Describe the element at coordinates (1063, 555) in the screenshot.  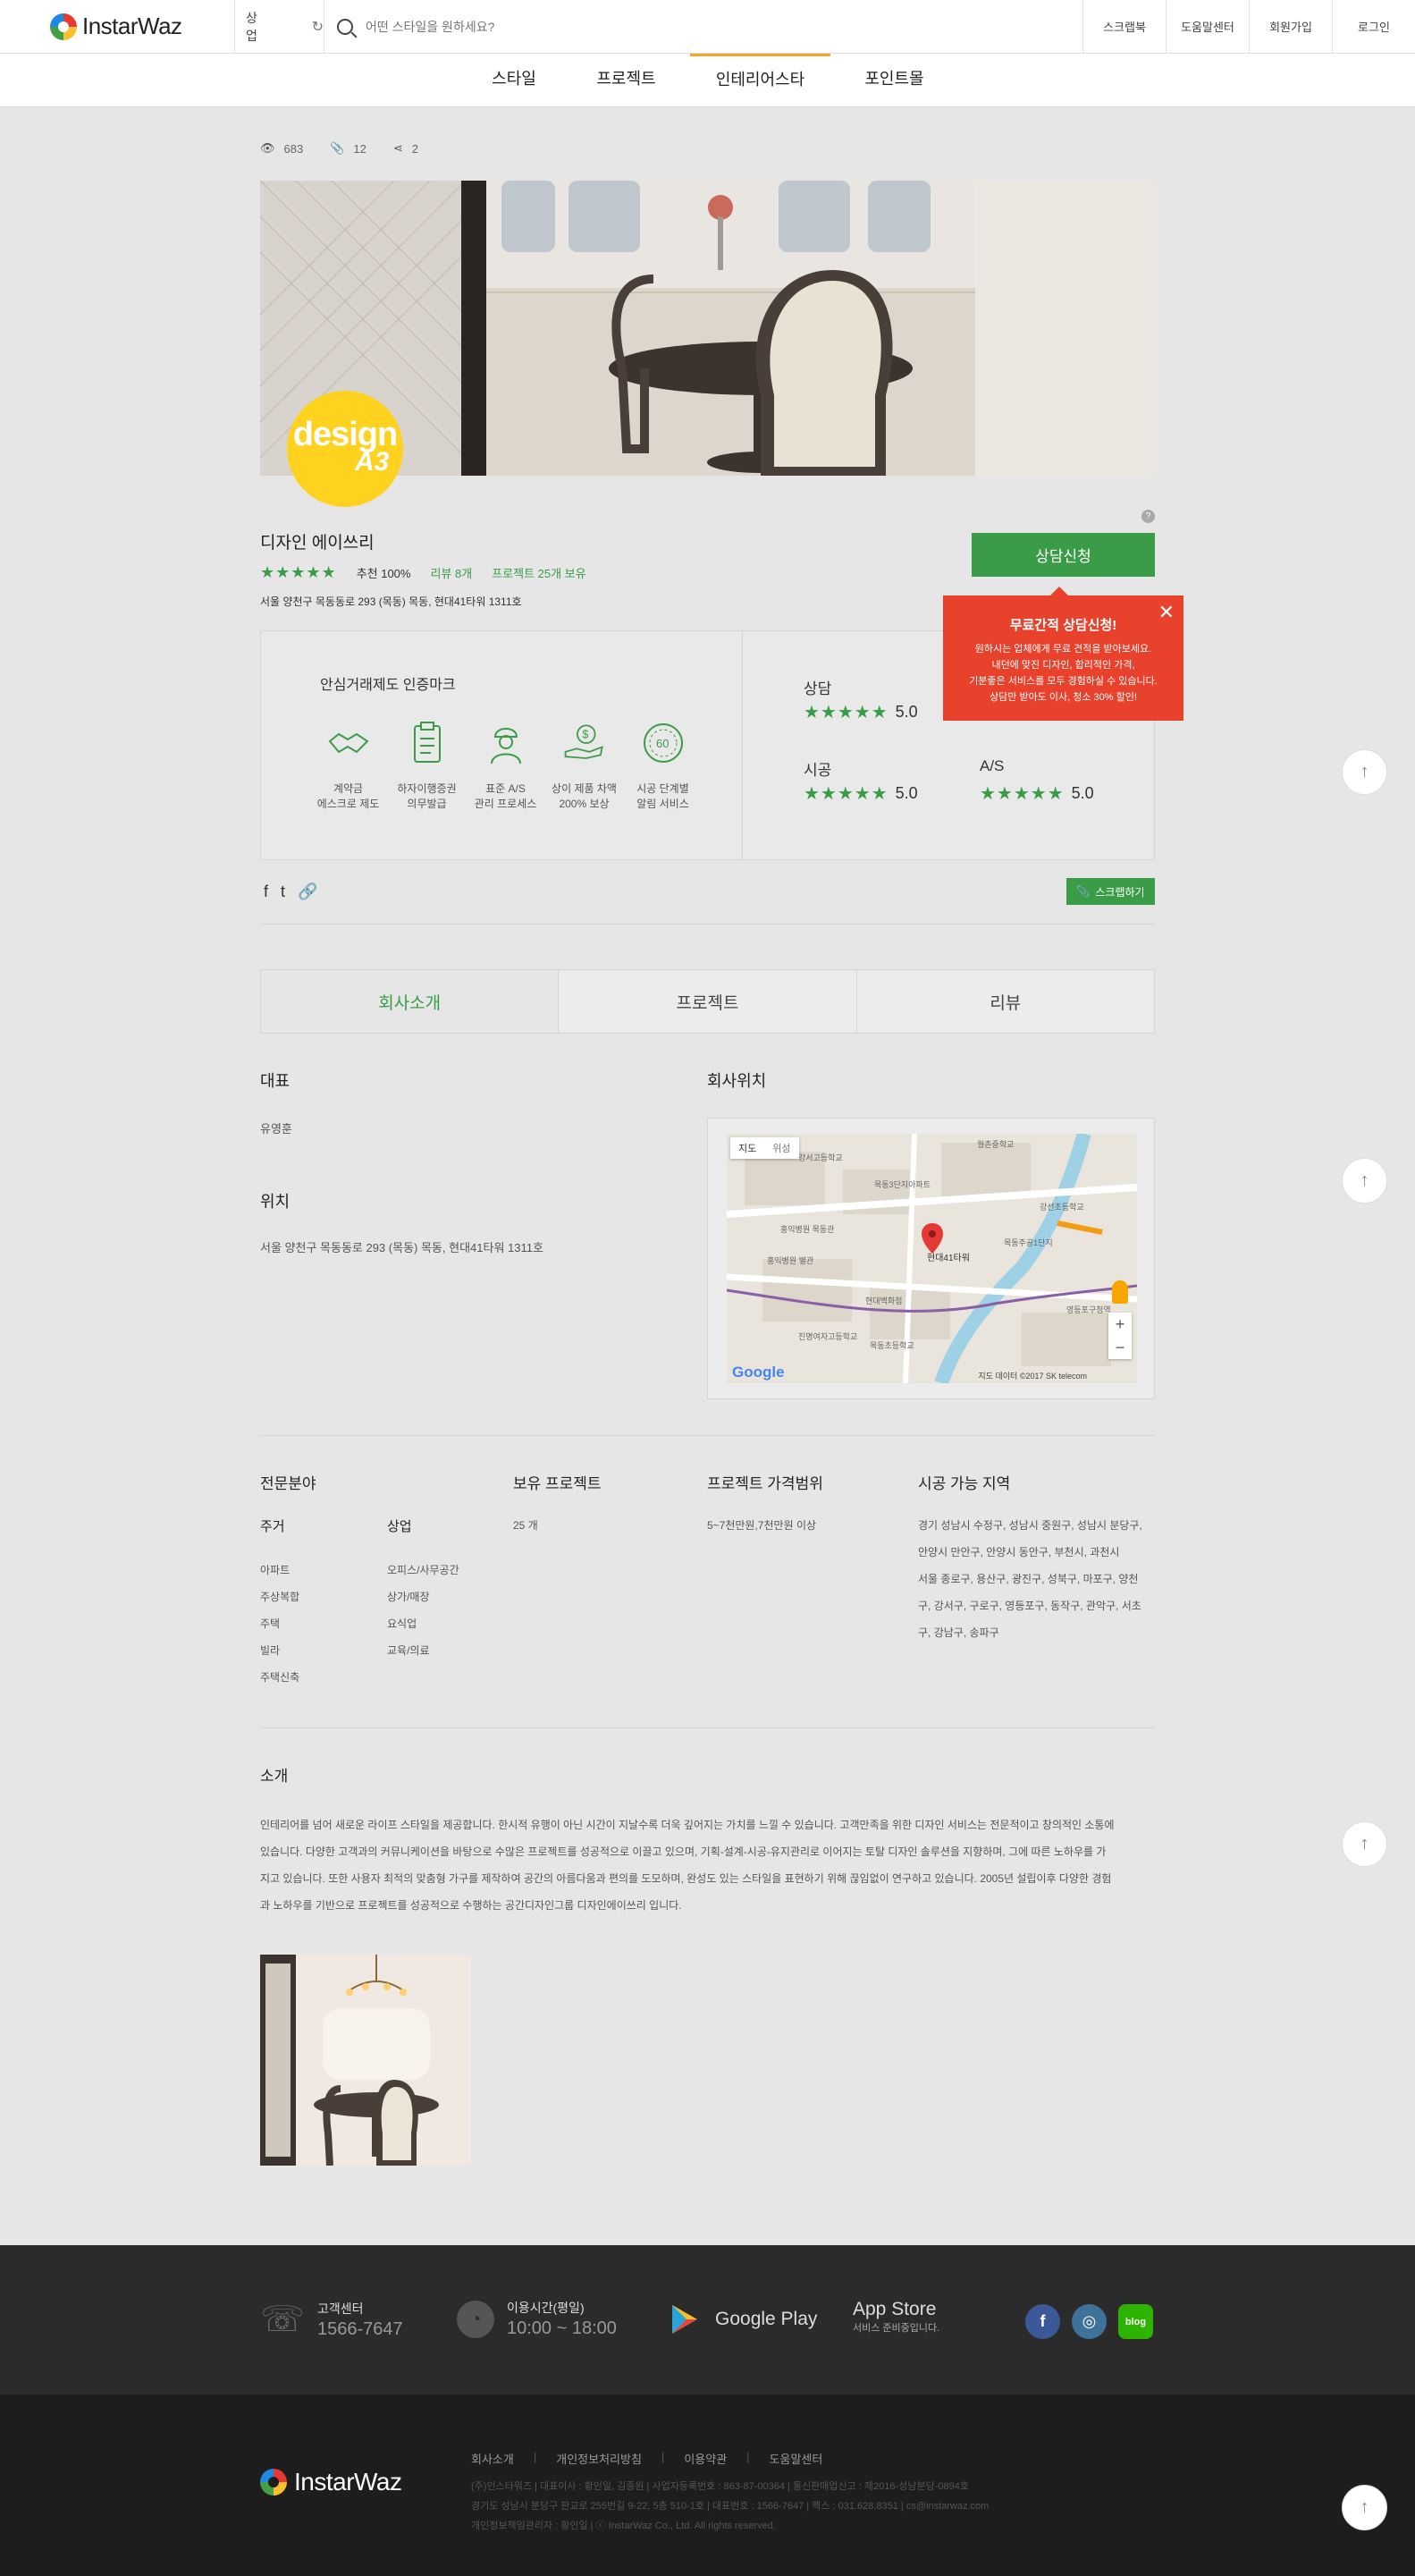
I see `consult-request-button: 상담신청` at that location.